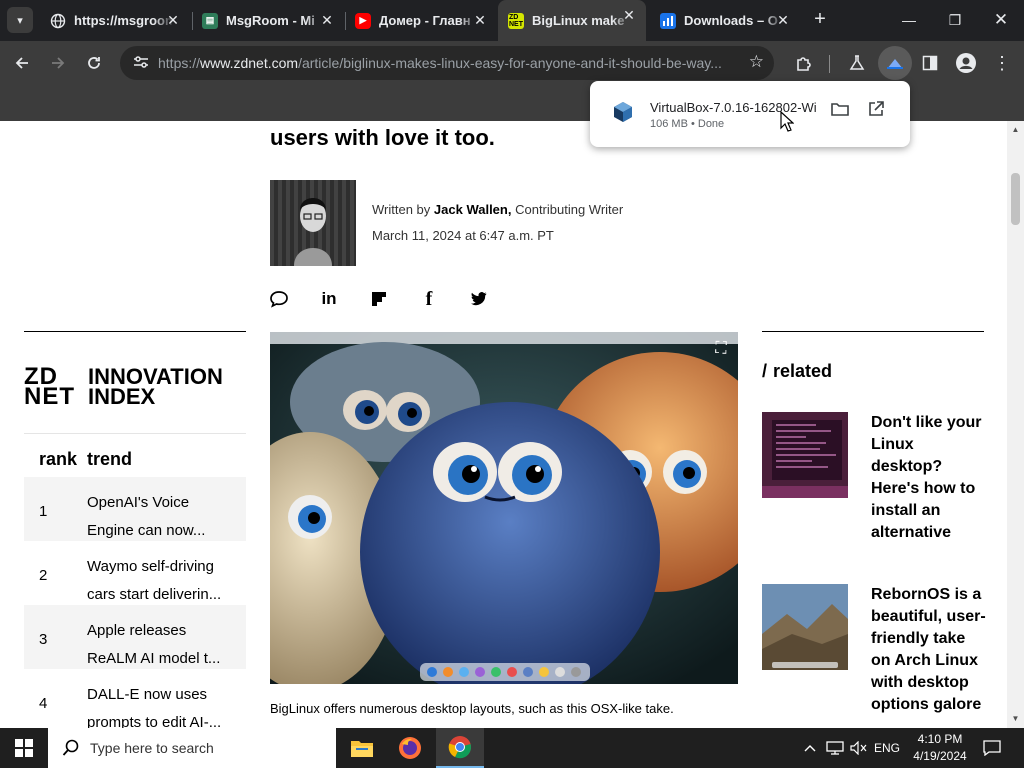  Describe the element at coordinates (58, 63) in the screenshot. I see `forward-button` at that location.